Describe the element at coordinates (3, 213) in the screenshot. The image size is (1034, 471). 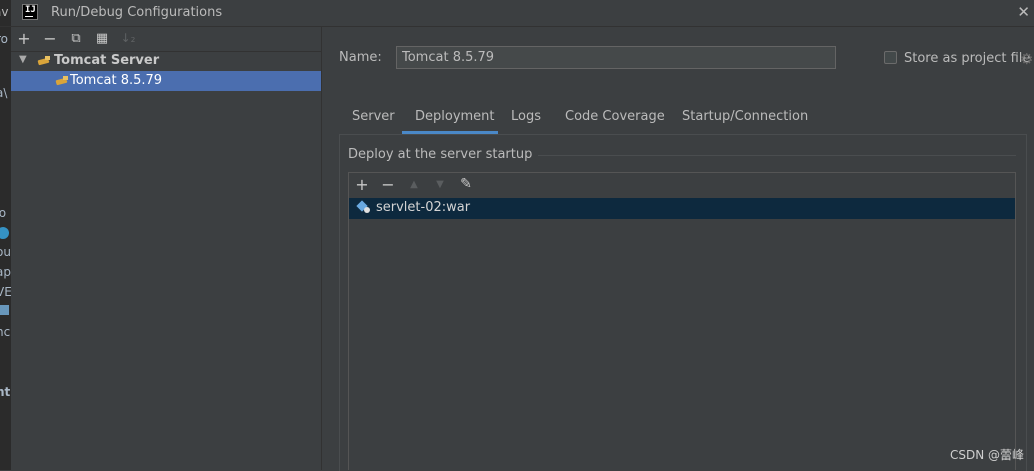
I see `bg-fragment: ю` at that location.